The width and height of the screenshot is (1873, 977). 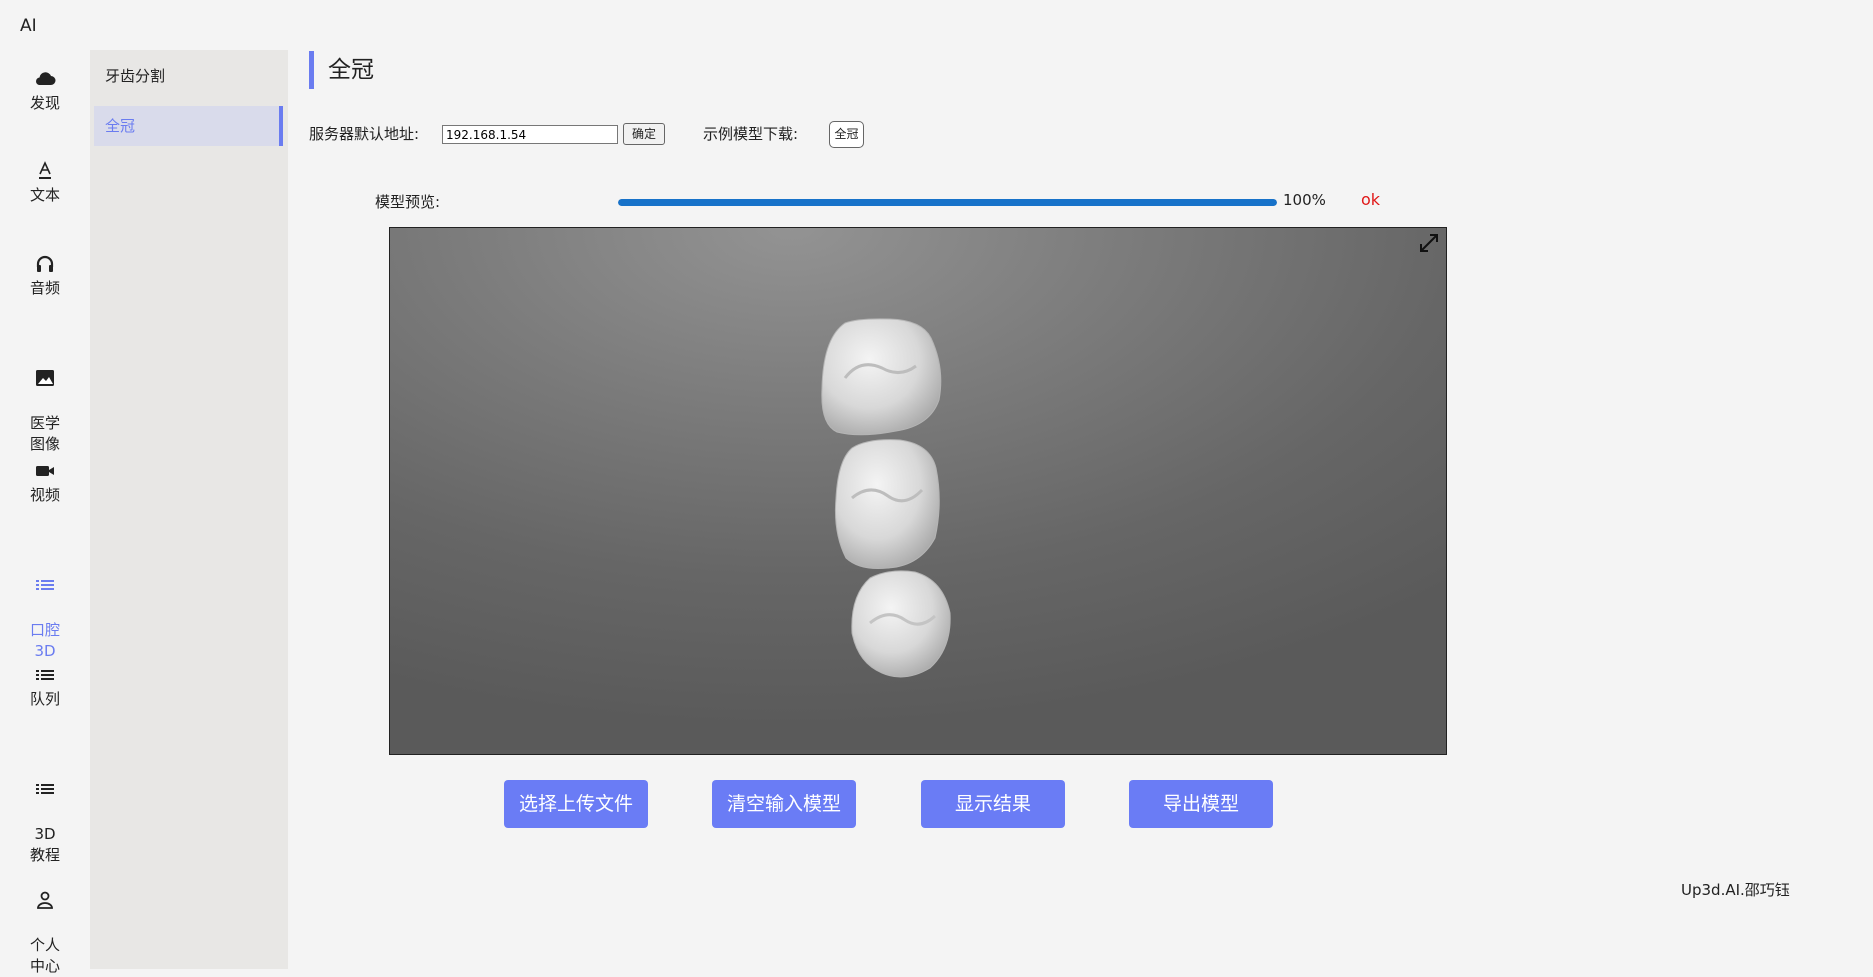 I want to click on rail-item-label: 视频, so click(x=44, y=495).